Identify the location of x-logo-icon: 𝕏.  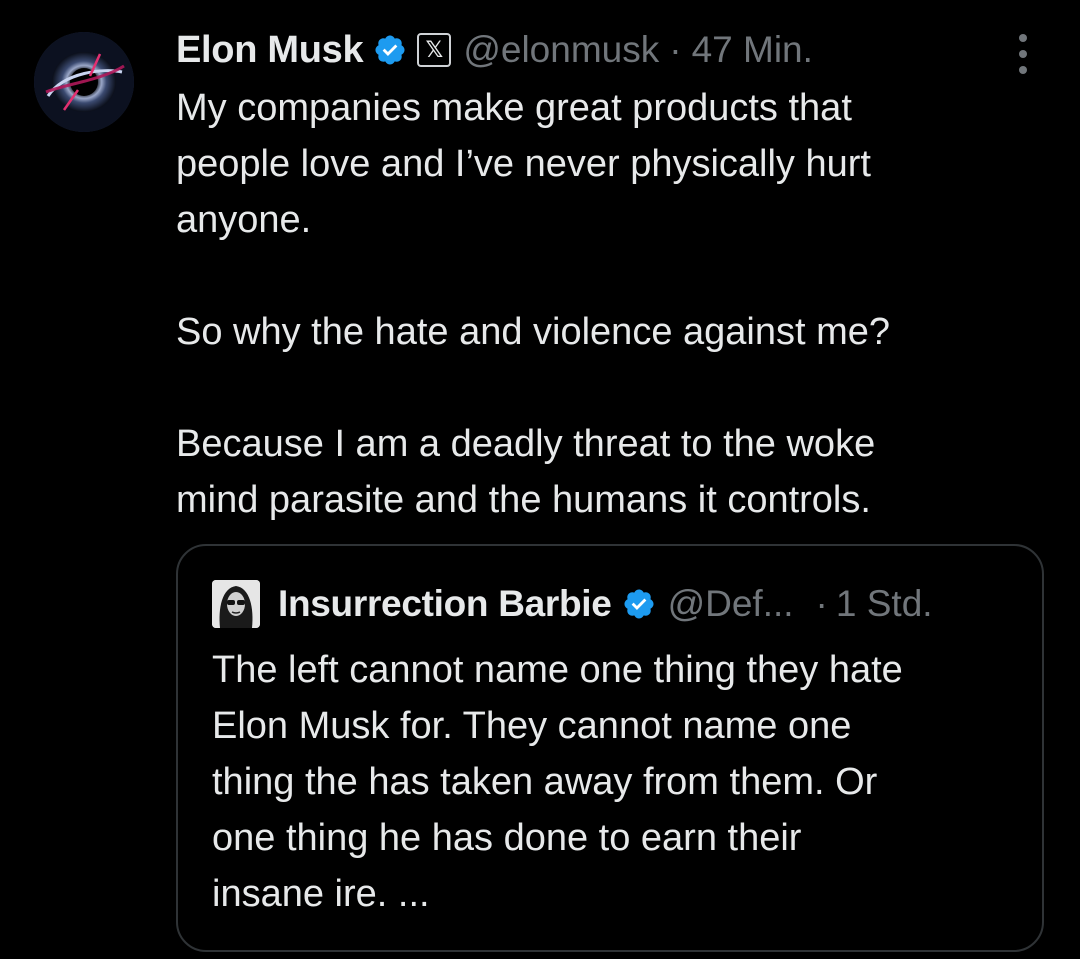
(434, 50).